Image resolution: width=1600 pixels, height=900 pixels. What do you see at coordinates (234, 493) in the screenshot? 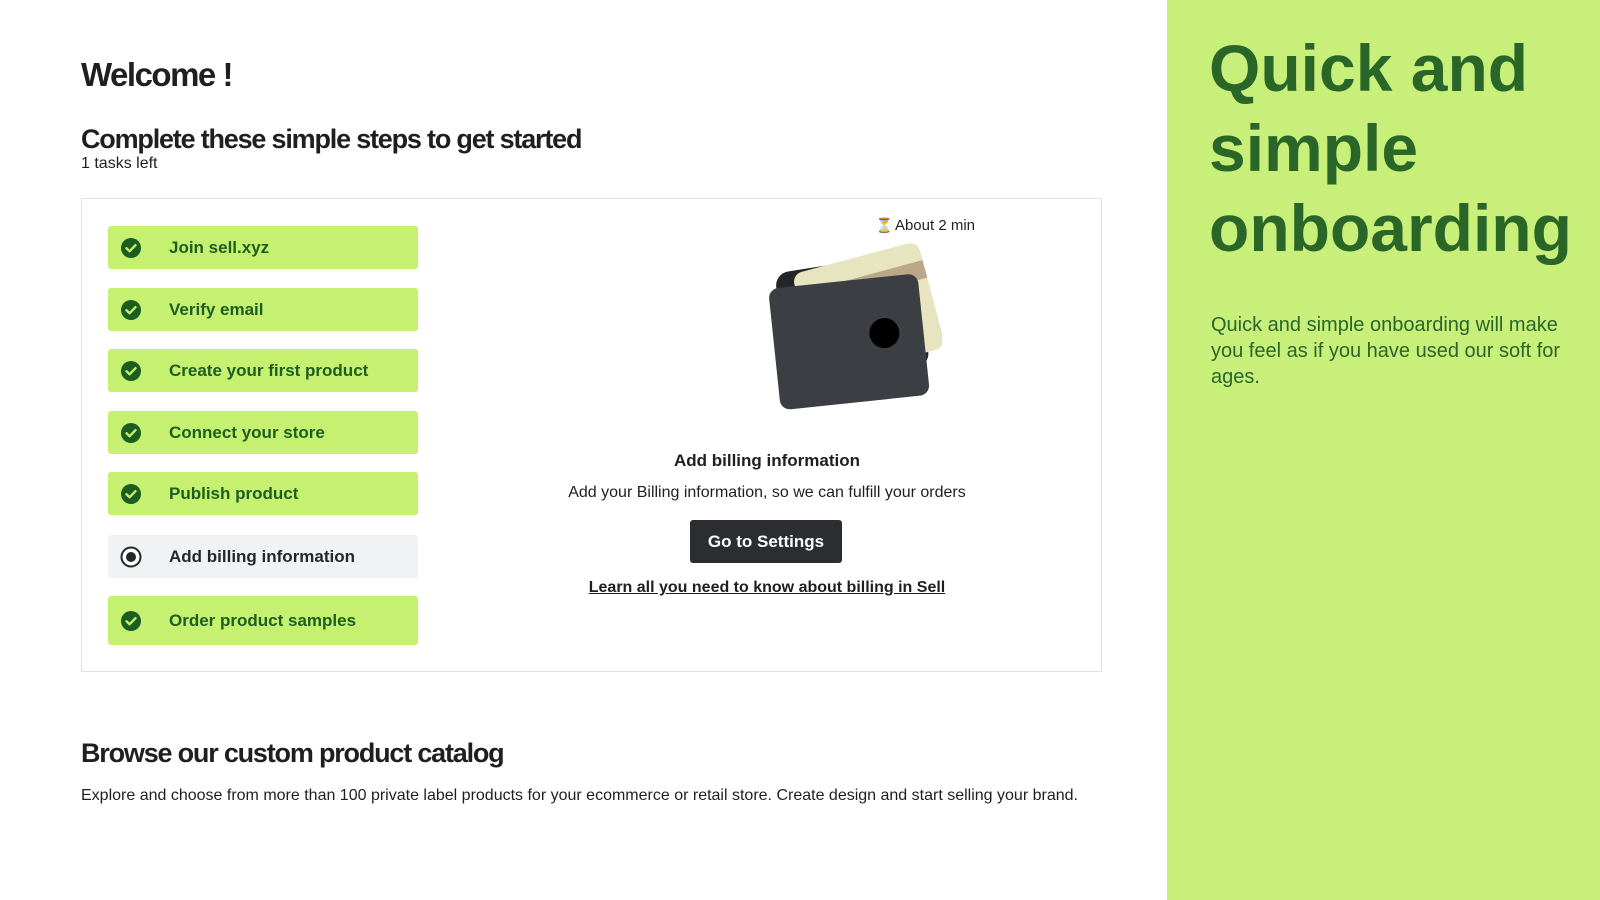
I see `step-label: Publish product` at bounding box center [234, 493].